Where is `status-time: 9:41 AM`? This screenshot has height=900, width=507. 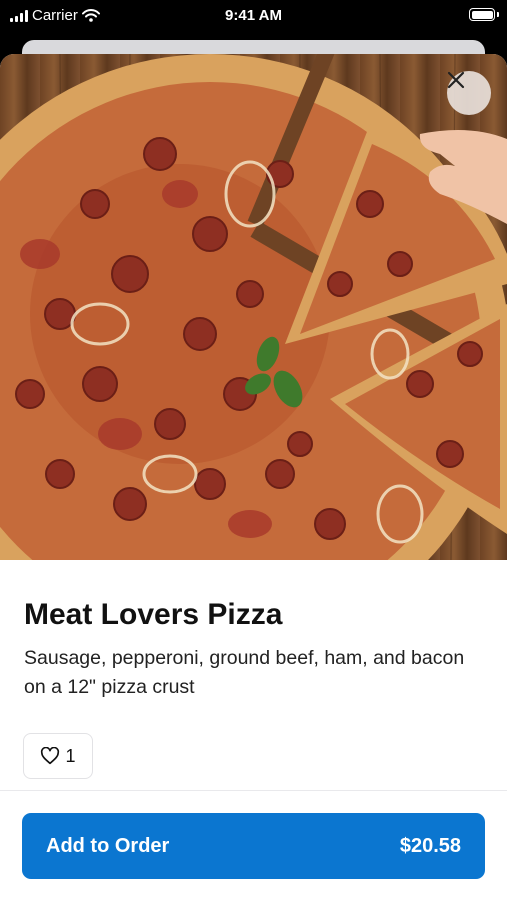 status-time: 9:41 AM is located at coordinates (253, 15).